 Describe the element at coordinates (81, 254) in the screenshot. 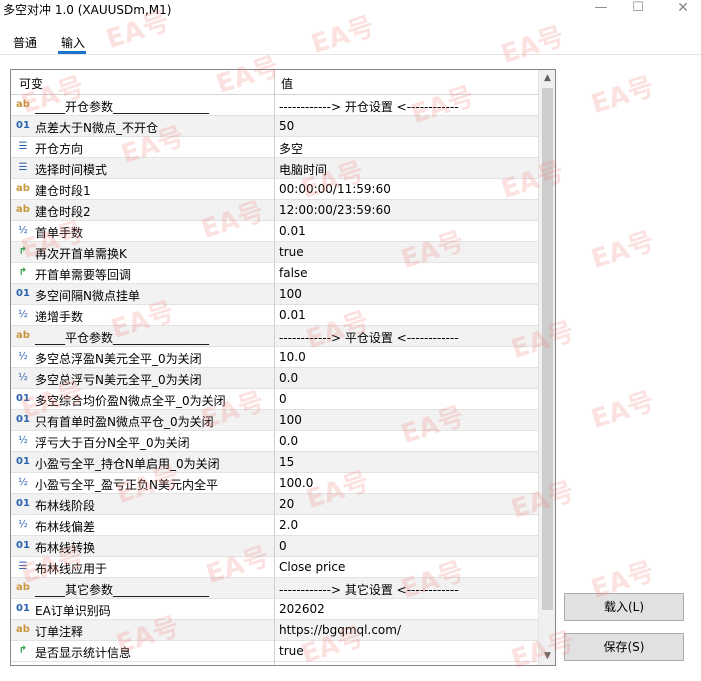

I see `param-name: 再次开首单需换K` at that location.